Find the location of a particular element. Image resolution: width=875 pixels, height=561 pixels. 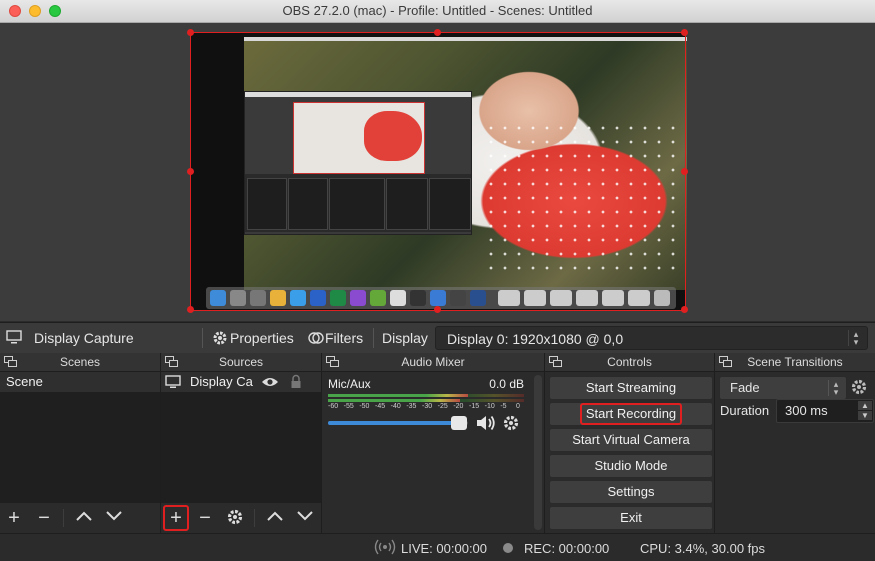

meter-scale-label: -25 is located at coordinates (442, 406).